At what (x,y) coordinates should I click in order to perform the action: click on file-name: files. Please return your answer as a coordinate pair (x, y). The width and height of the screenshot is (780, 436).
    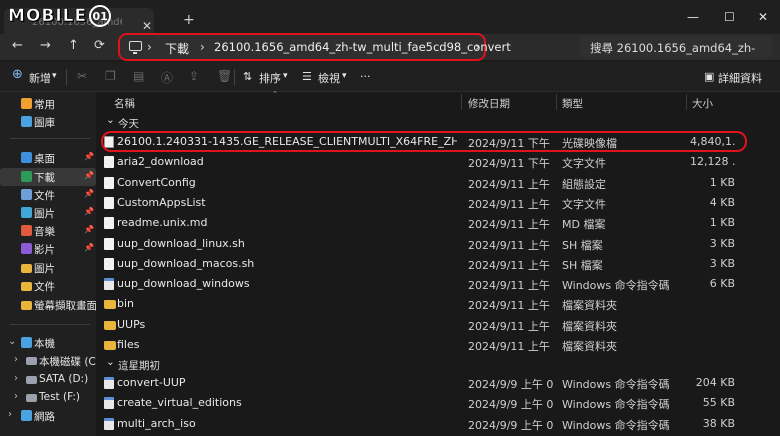
    Looking at the image, I should click on (128, 344).